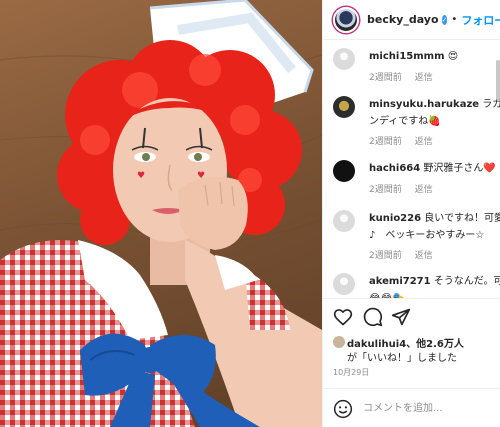 Image resolution: width=500 pixels, height=427 pixels. Describe the element at coordinates (453, 56) in the screenshot. I see `comment-text: 😍` at that location.